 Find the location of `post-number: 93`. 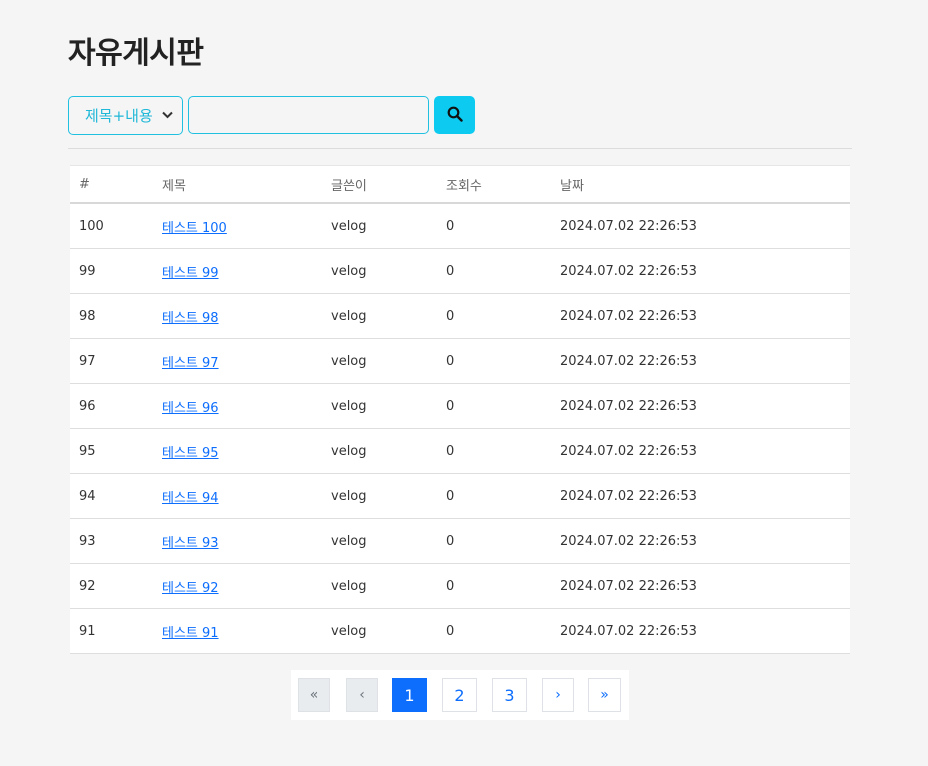

post-number: 93 is located at coordinates (116, 541).